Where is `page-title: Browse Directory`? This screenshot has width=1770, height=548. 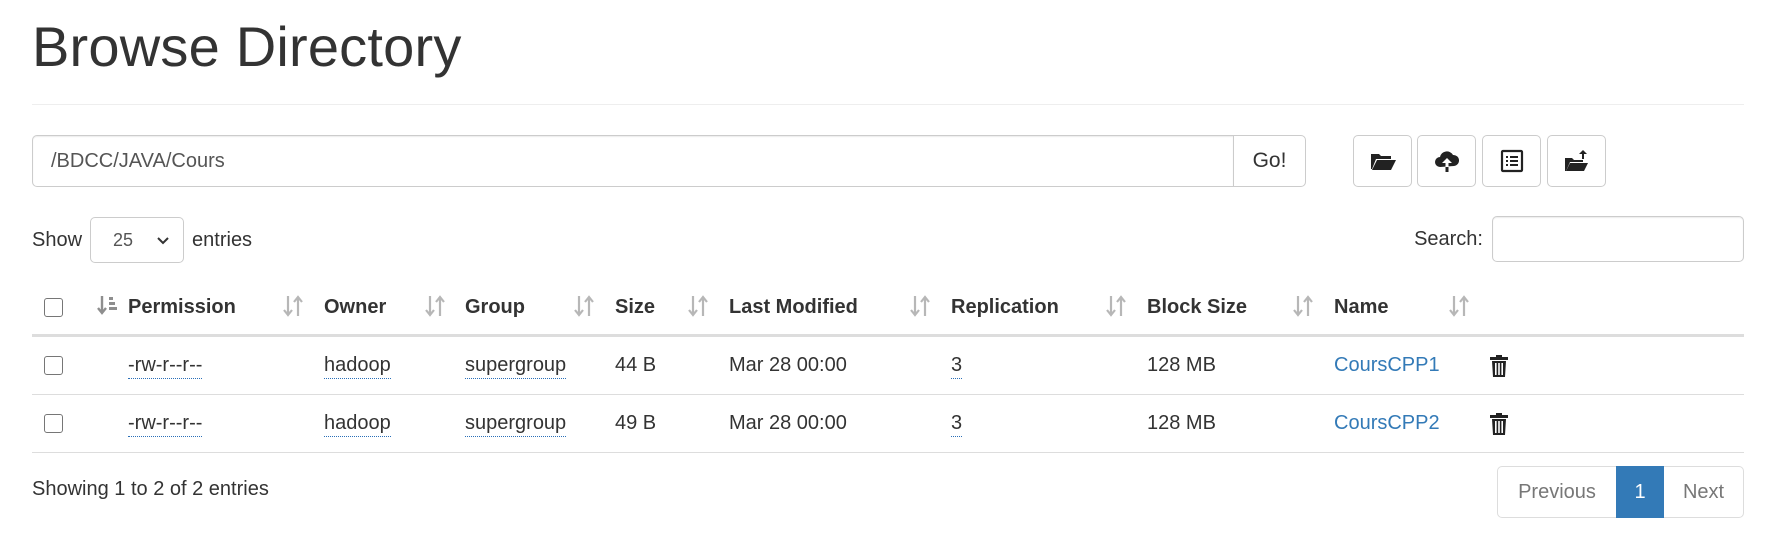 page-title: Browse Directory is located at coordinates (247, 46).